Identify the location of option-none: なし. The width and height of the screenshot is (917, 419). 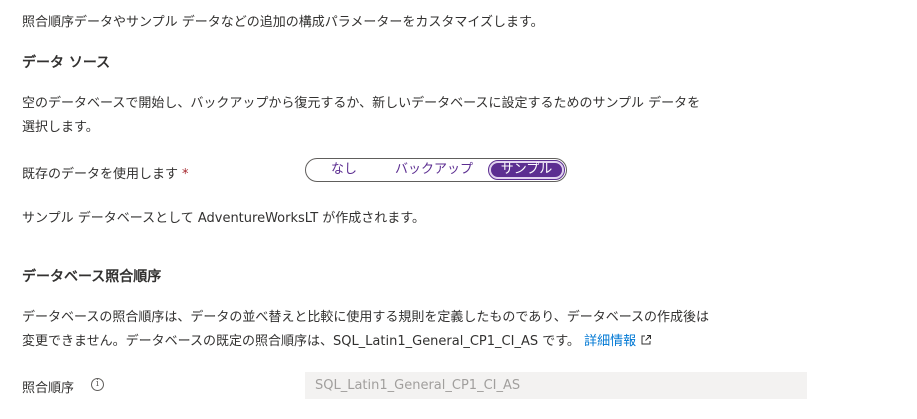
(344, 170).